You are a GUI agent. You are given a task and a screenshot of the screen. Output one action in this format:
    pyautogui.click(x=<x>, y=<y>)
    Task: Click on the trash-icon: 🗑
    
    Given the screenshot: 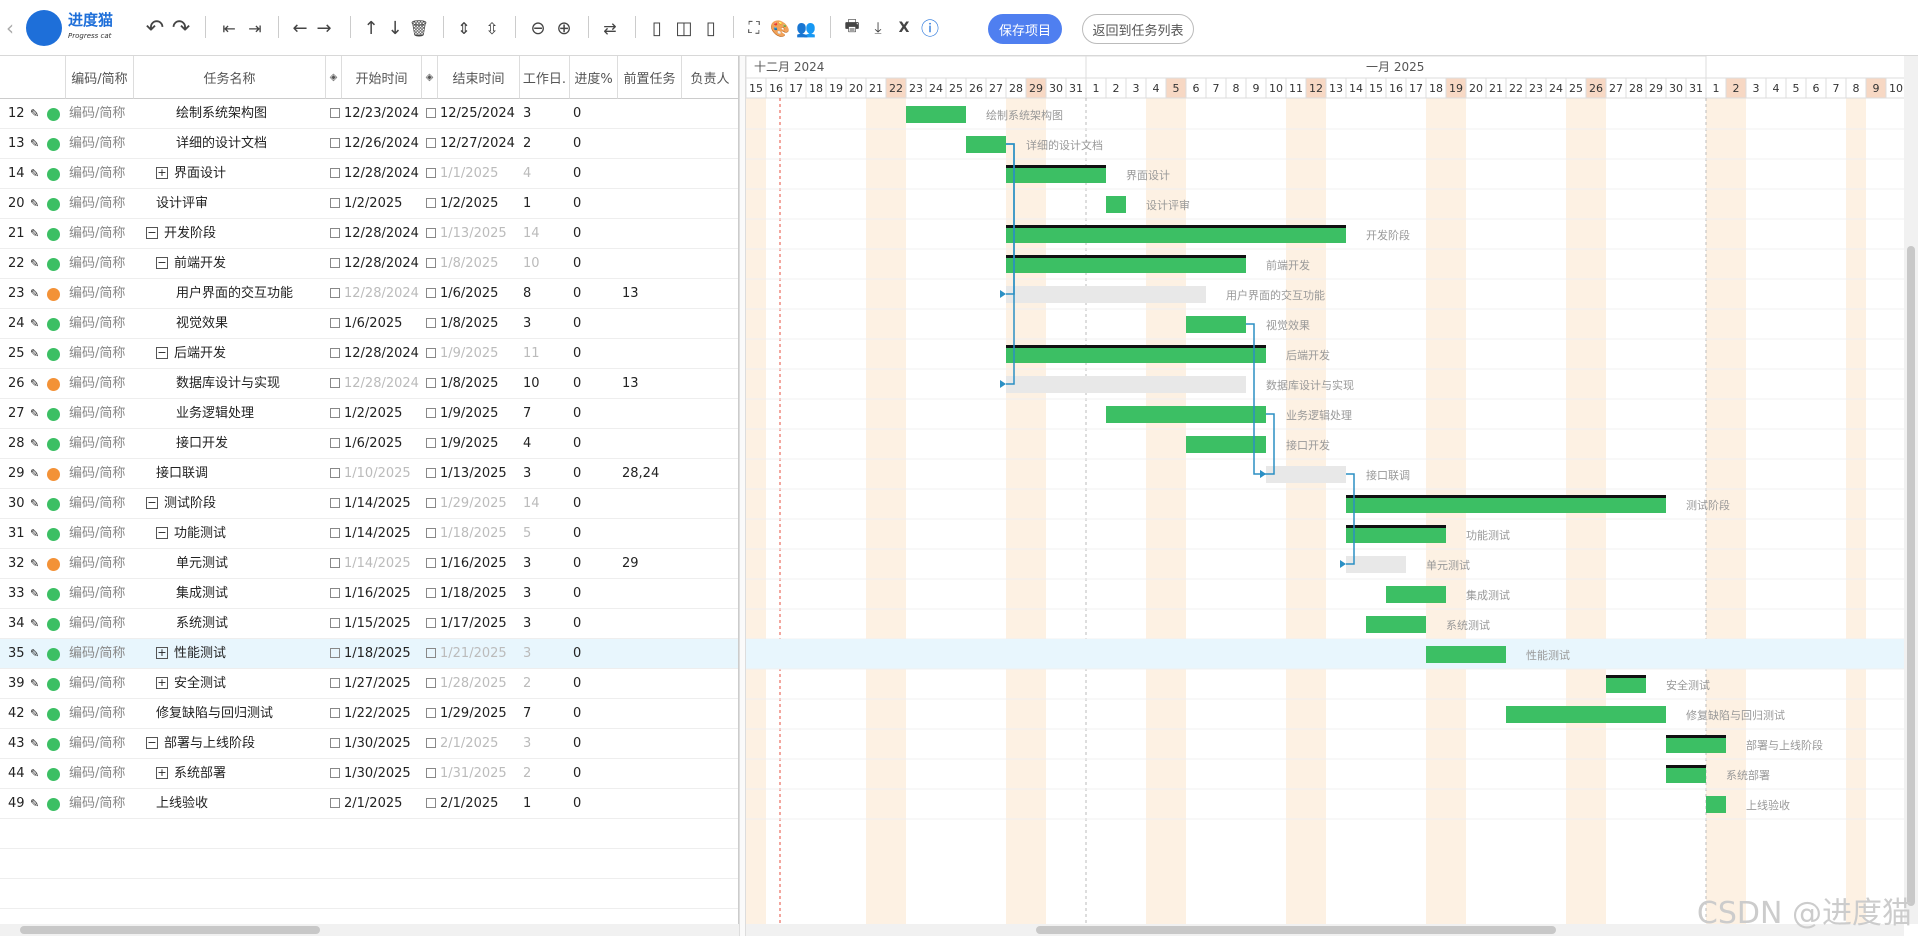 What is the action you would take?
    pyautogui.click(x=419, y=28)
    